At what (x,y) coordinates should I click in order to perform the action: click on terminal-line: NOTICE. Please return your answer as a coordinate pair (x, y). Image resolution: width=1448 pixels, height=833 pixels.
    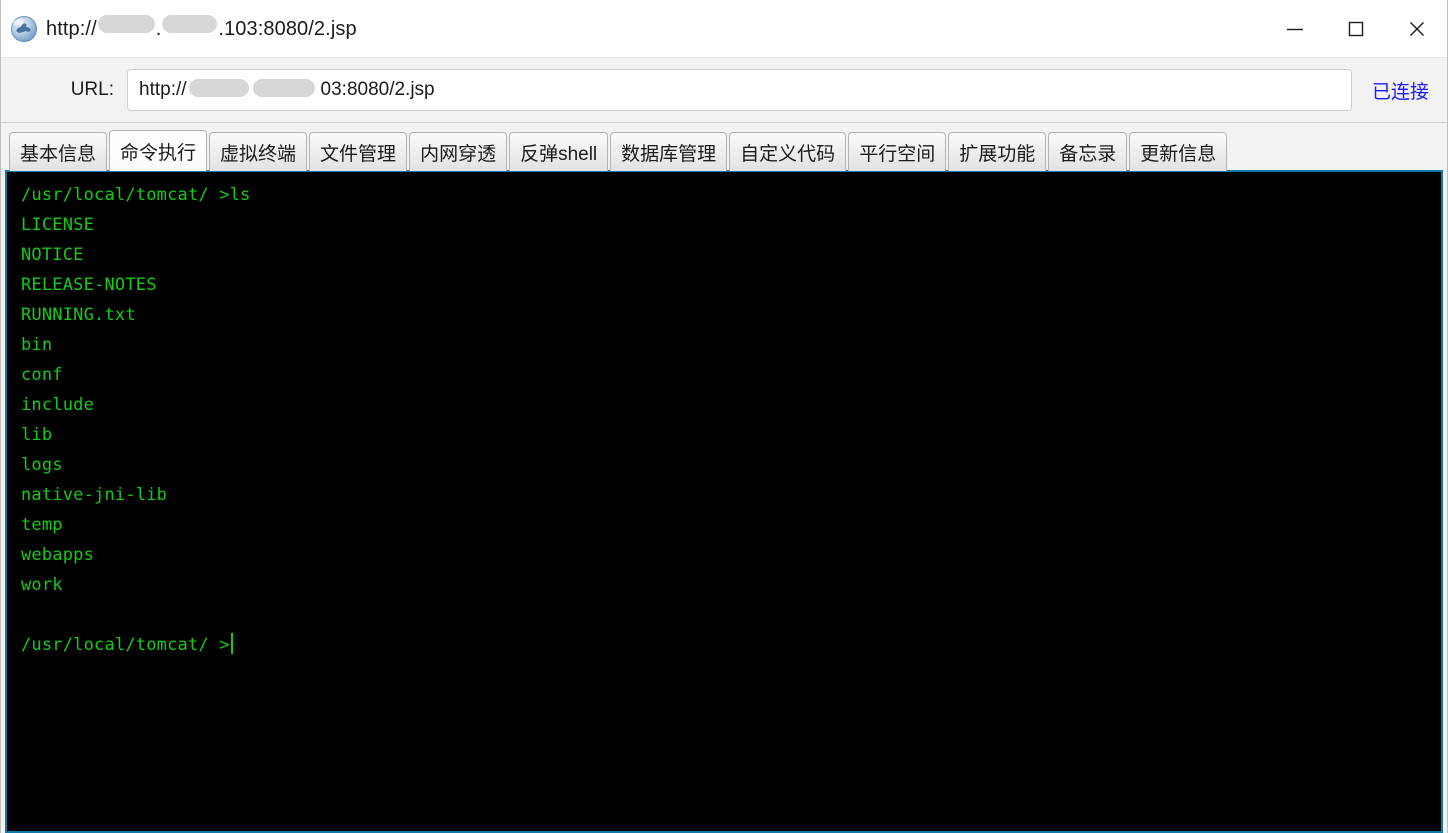
    Looking at the image, I should click on (52, 255).